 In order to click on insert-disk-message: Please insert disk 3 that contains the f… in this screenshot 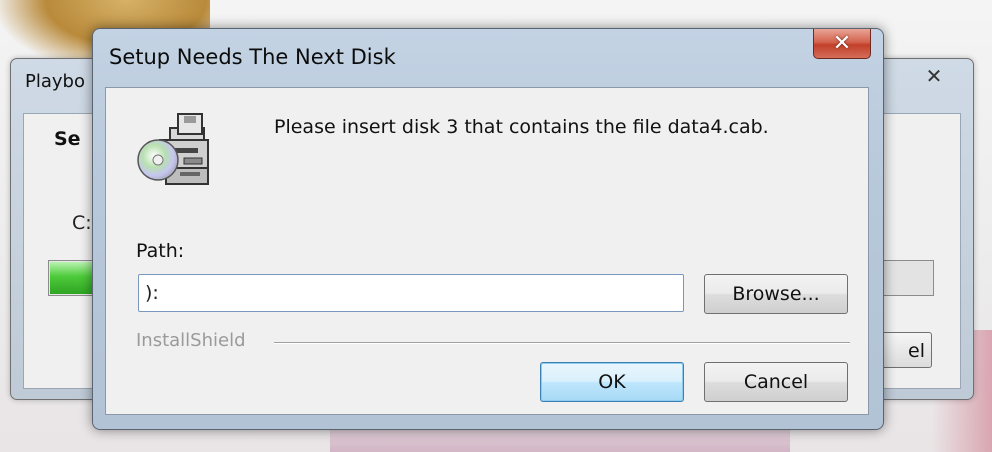, I will do `click(521, 127)`.